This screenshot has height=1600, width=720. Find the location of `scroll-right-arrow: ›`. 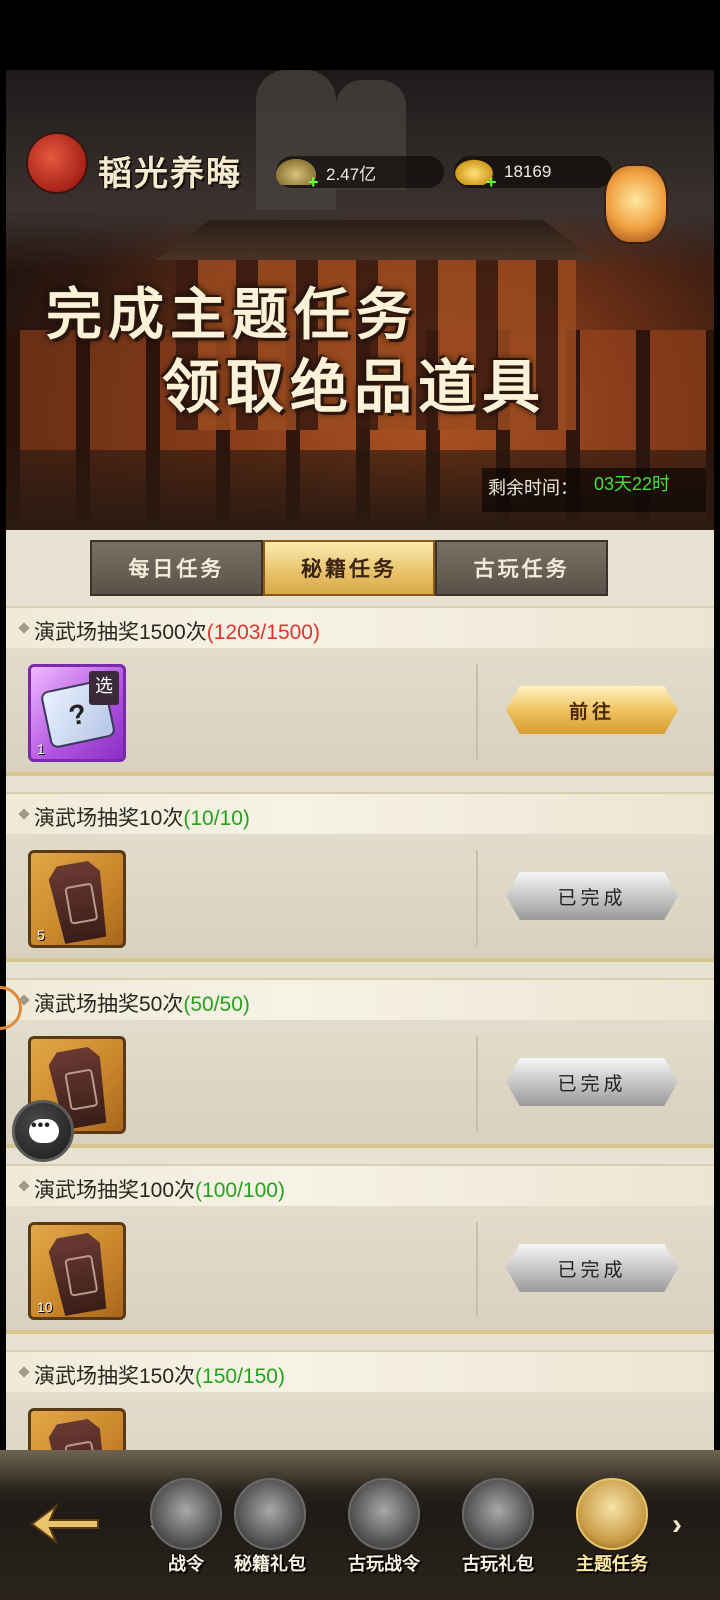

scroll-right-arrow: › is located at coordinates (677, 1525).